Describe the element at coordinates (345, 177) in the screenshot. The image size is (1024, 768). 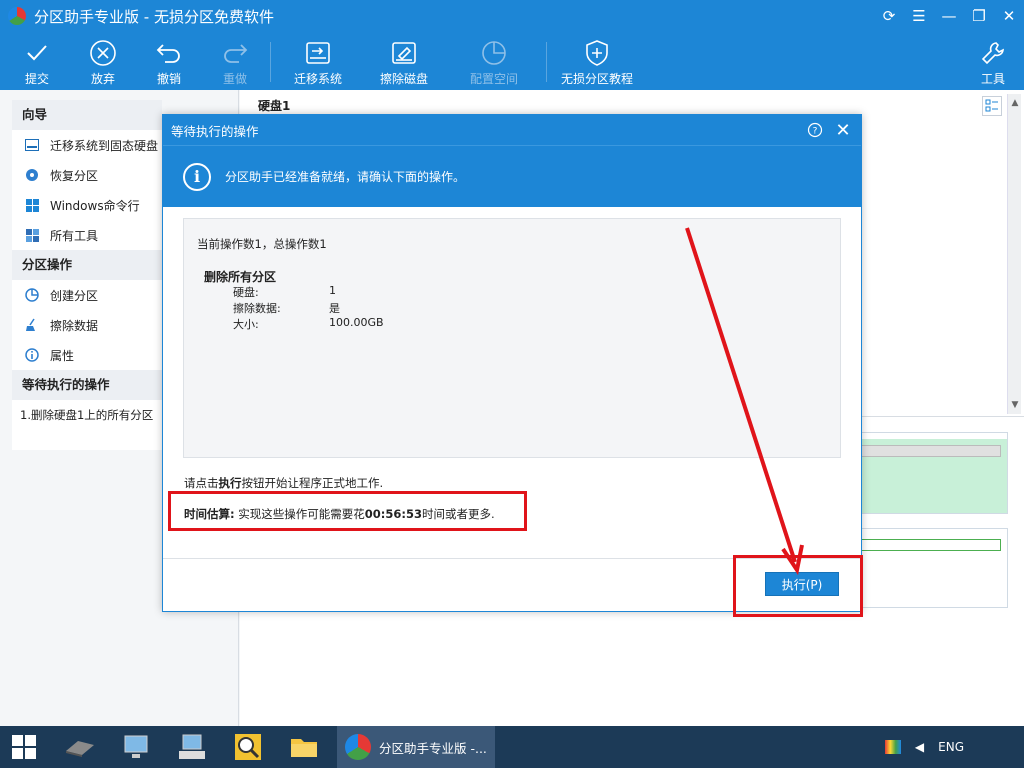
I see `info-text: 分区助手已经准备就绪，请确认下面的操作。` at that location.